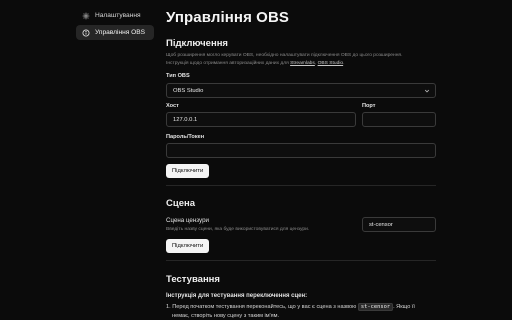 The width and height of the screenshot is (512, 320). What do you see at coordinates (301, 90) in the screenshot?
I see `obs-type-select: OBS Studio` at bounding box center [301, 90].